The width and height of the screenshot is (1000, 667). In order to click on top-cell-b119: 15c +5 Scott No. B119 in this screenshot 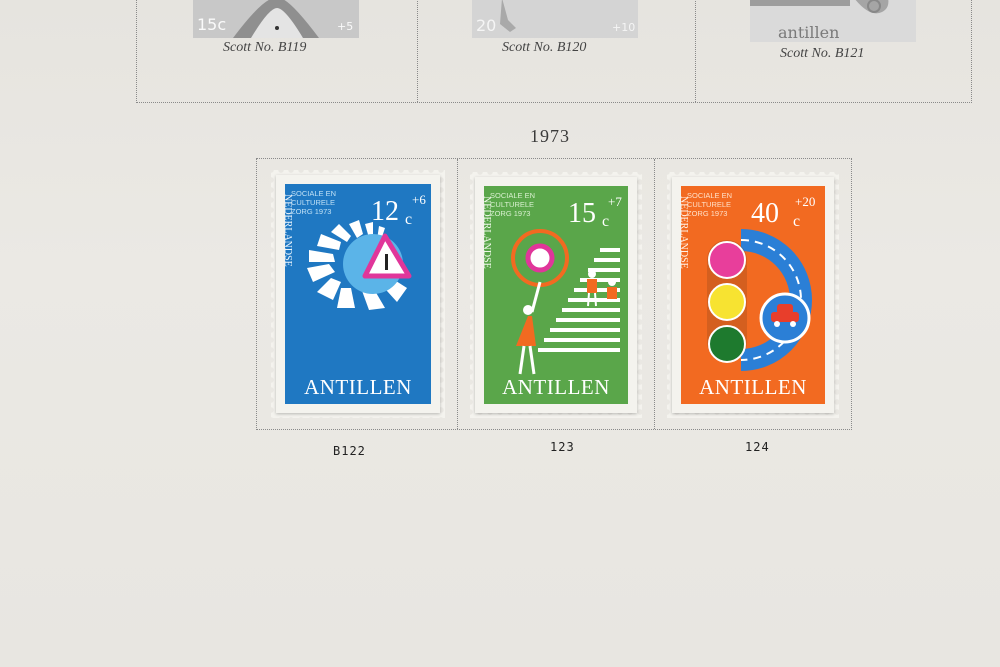, I will do `click(277, 51)`.